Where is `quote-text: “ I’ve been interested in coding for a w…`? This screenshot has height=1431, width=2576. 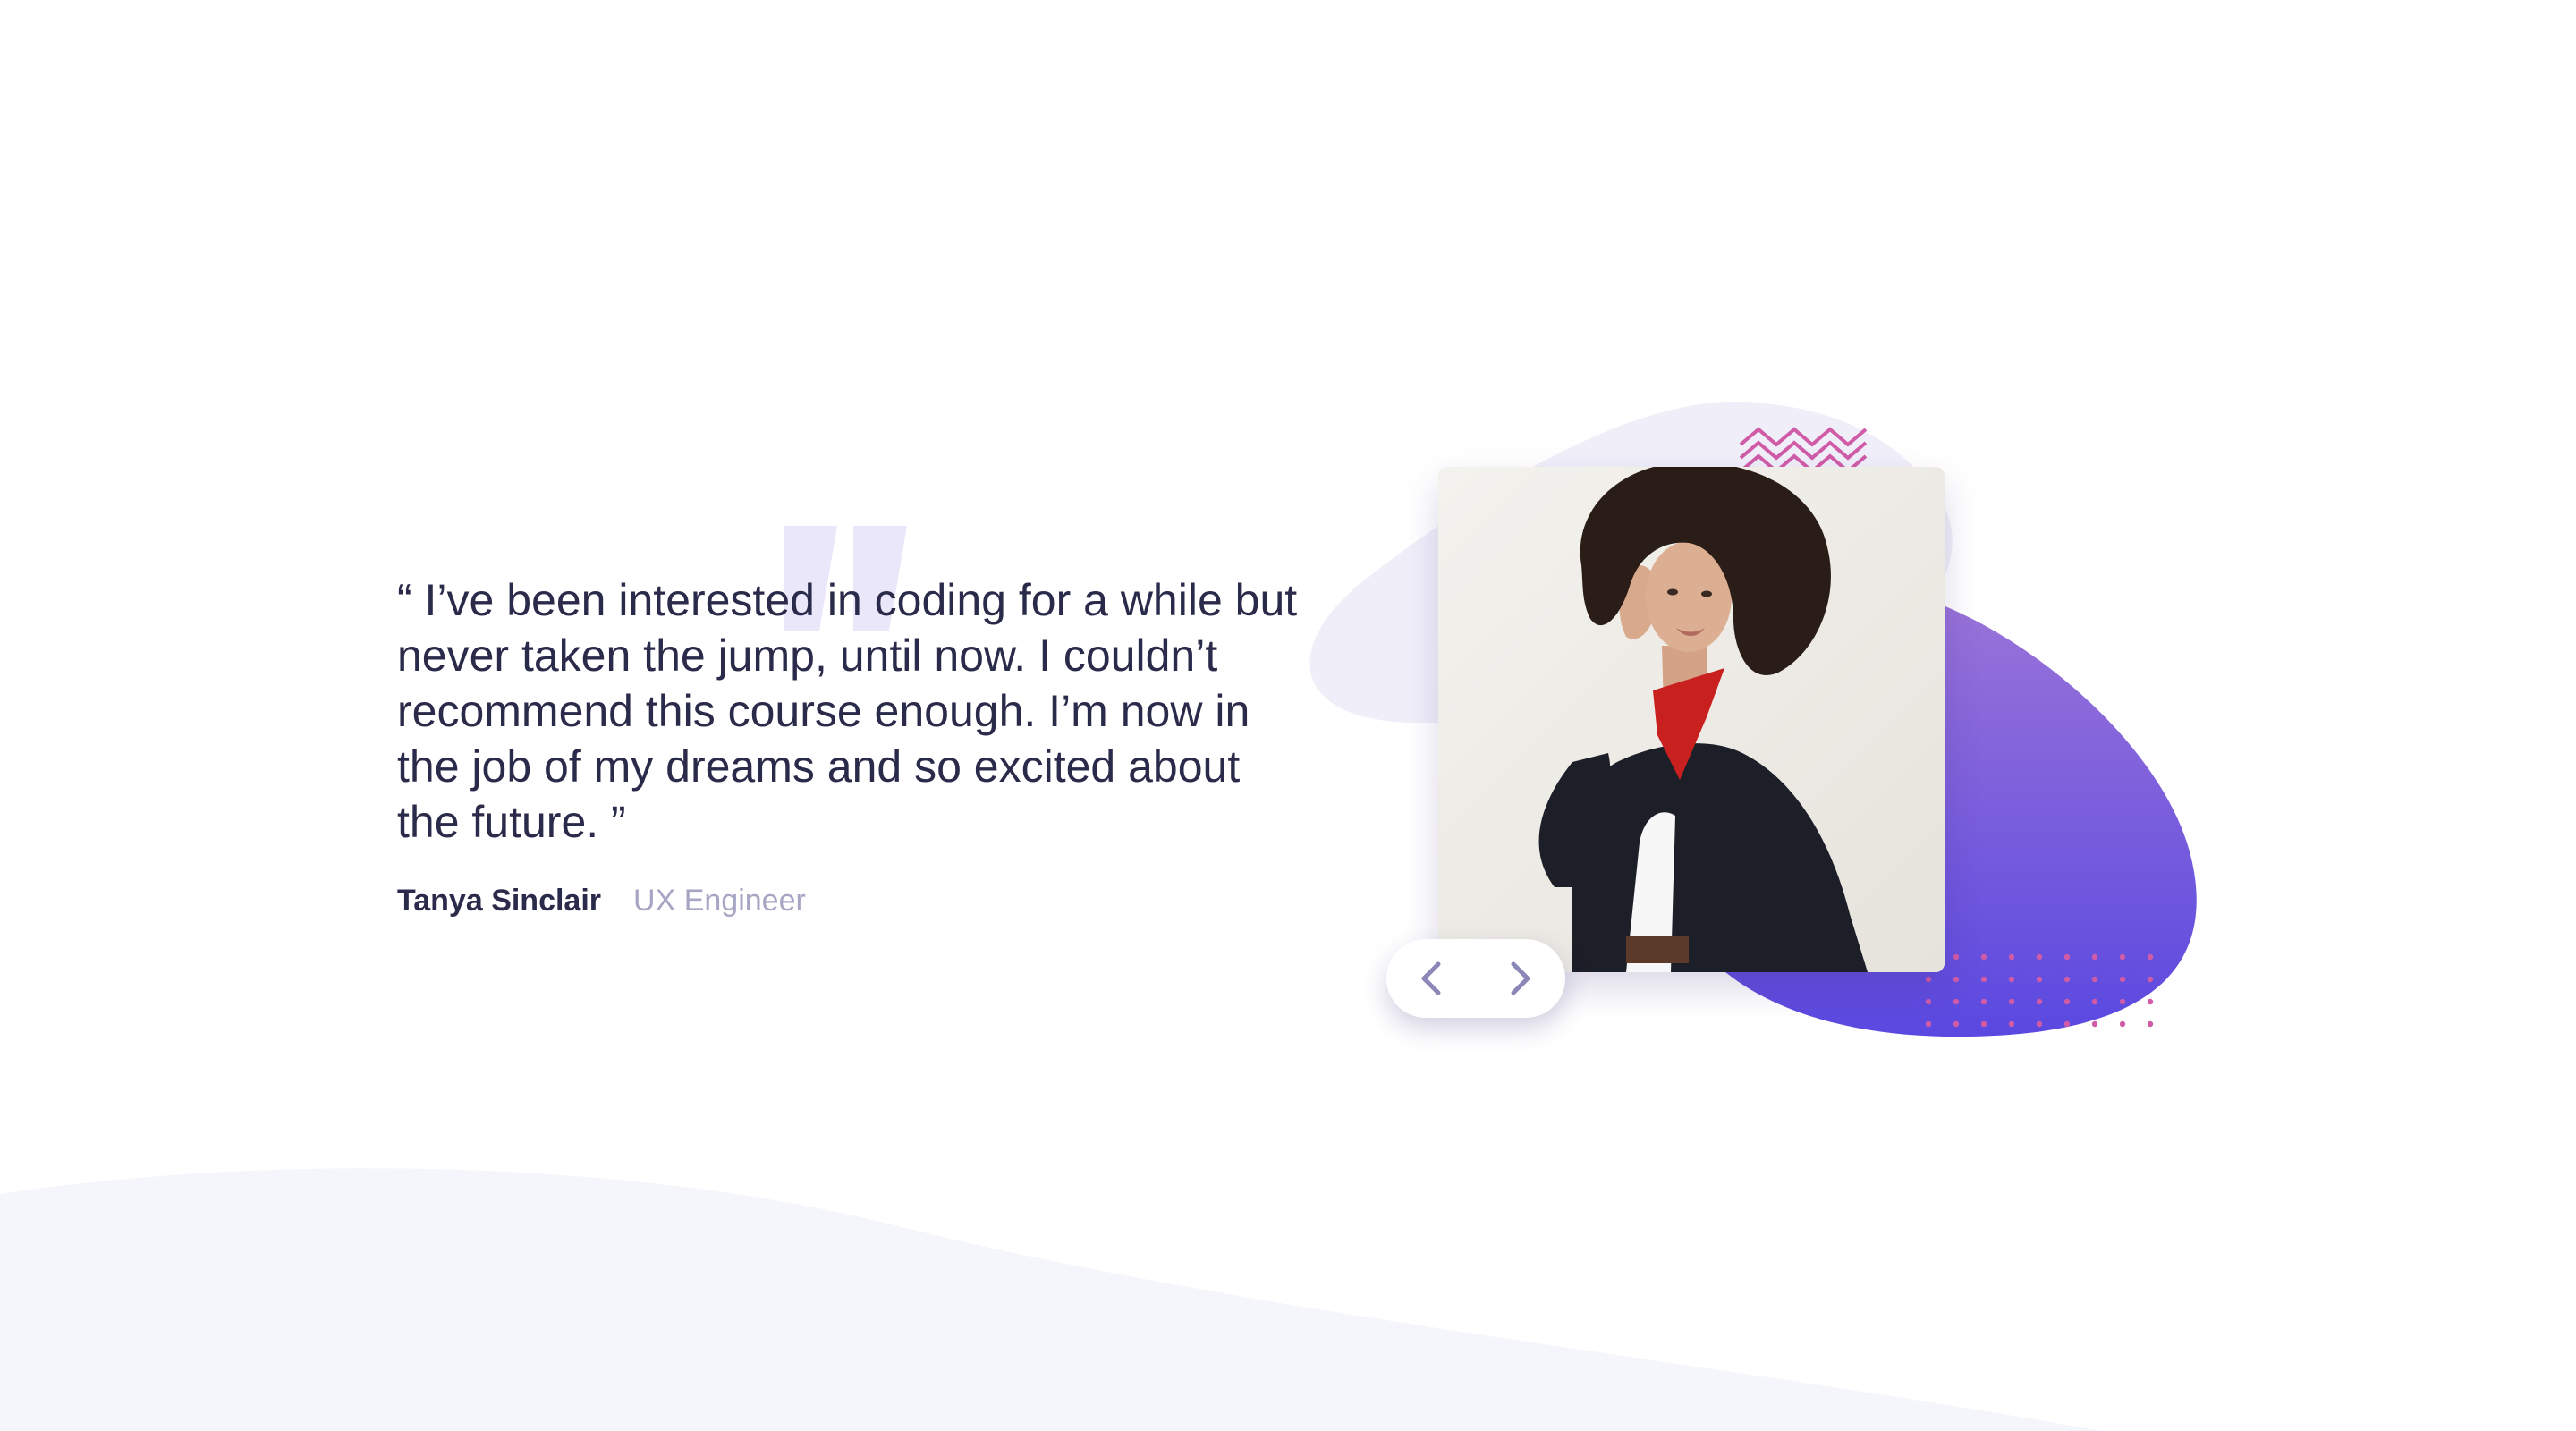
quote-text: “ I’ve been interested in coding for a w… is located at coordinates (847, 711).